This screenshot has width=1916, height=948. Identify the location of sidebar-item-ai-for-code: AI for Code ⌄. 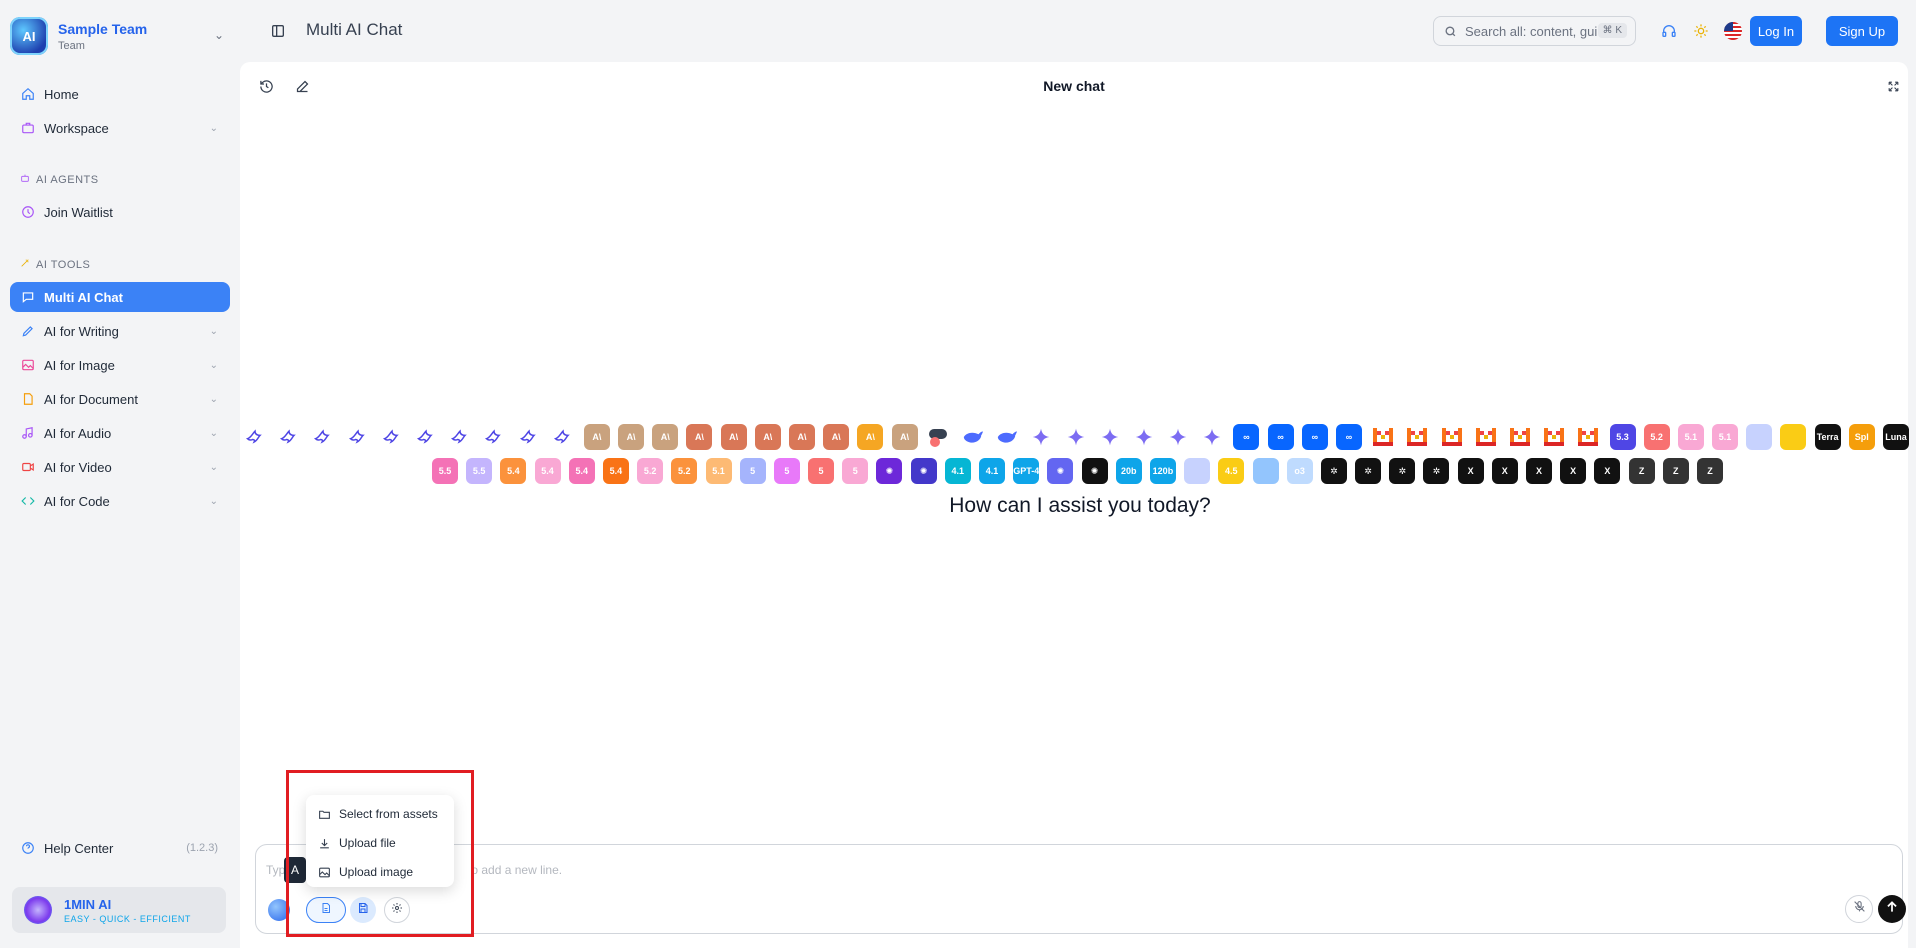
(120, 501).